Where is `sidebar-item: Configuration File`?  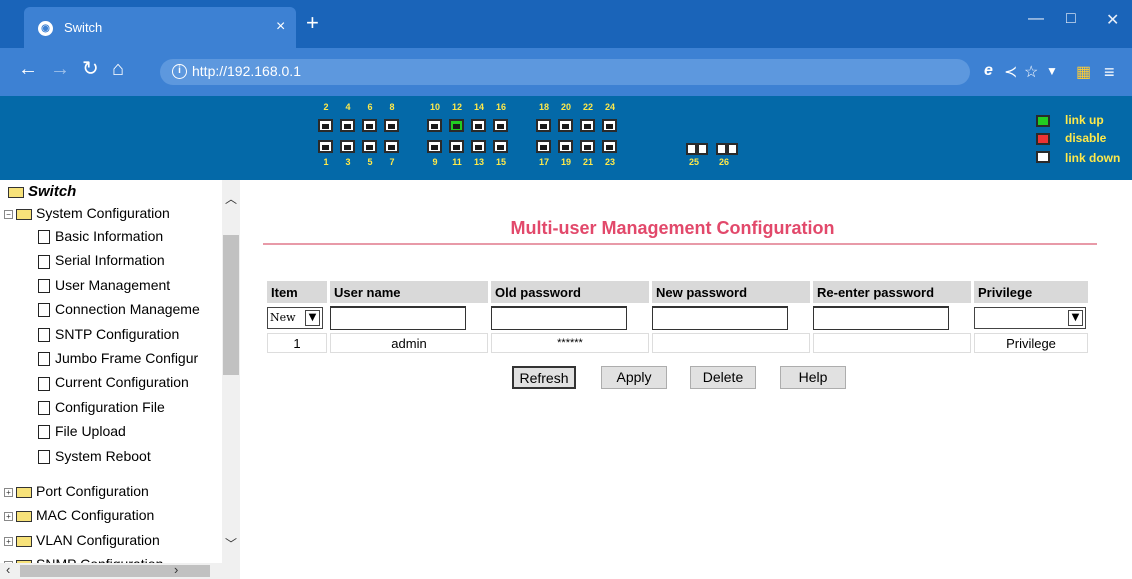 sidebar-item: Configuration File is located at coordinates (101, 407).